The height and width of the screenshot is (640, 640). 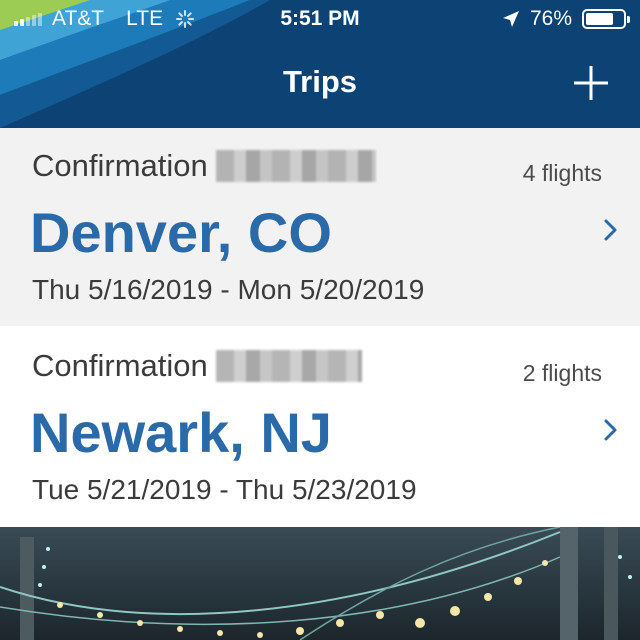 What do you see at coordinates (224, 489) in the screenshot?
I see `trip-dates: Tue 5/21/2019 - Thu 5/23/2019` at bounding box center [224, 489].